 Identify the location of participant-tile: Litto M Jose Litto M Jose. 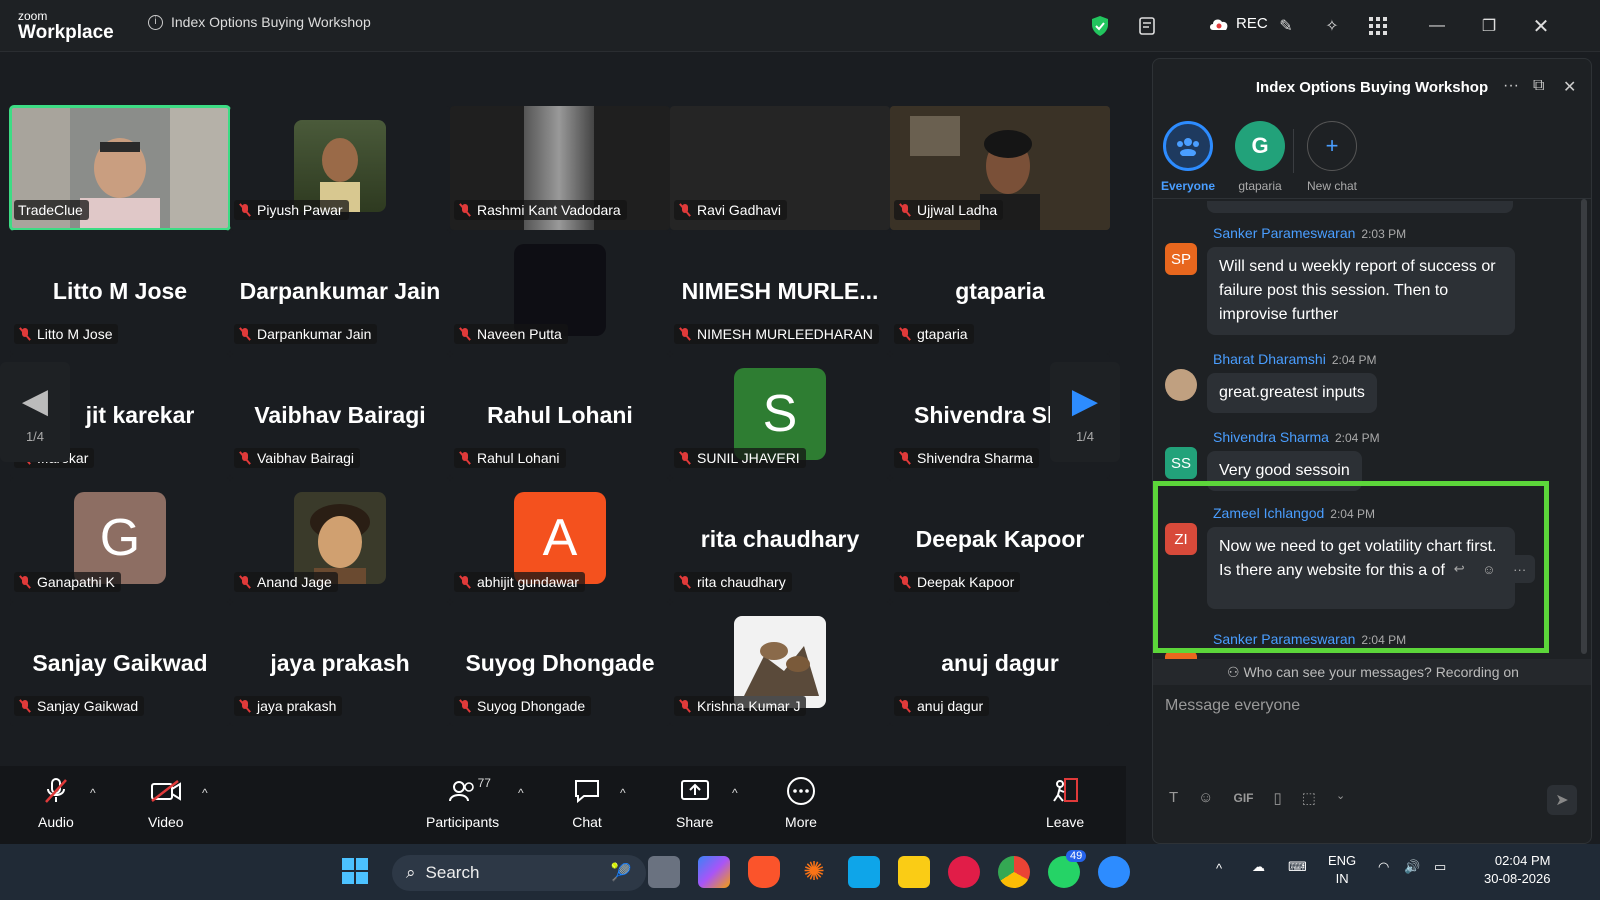
(120, 292).